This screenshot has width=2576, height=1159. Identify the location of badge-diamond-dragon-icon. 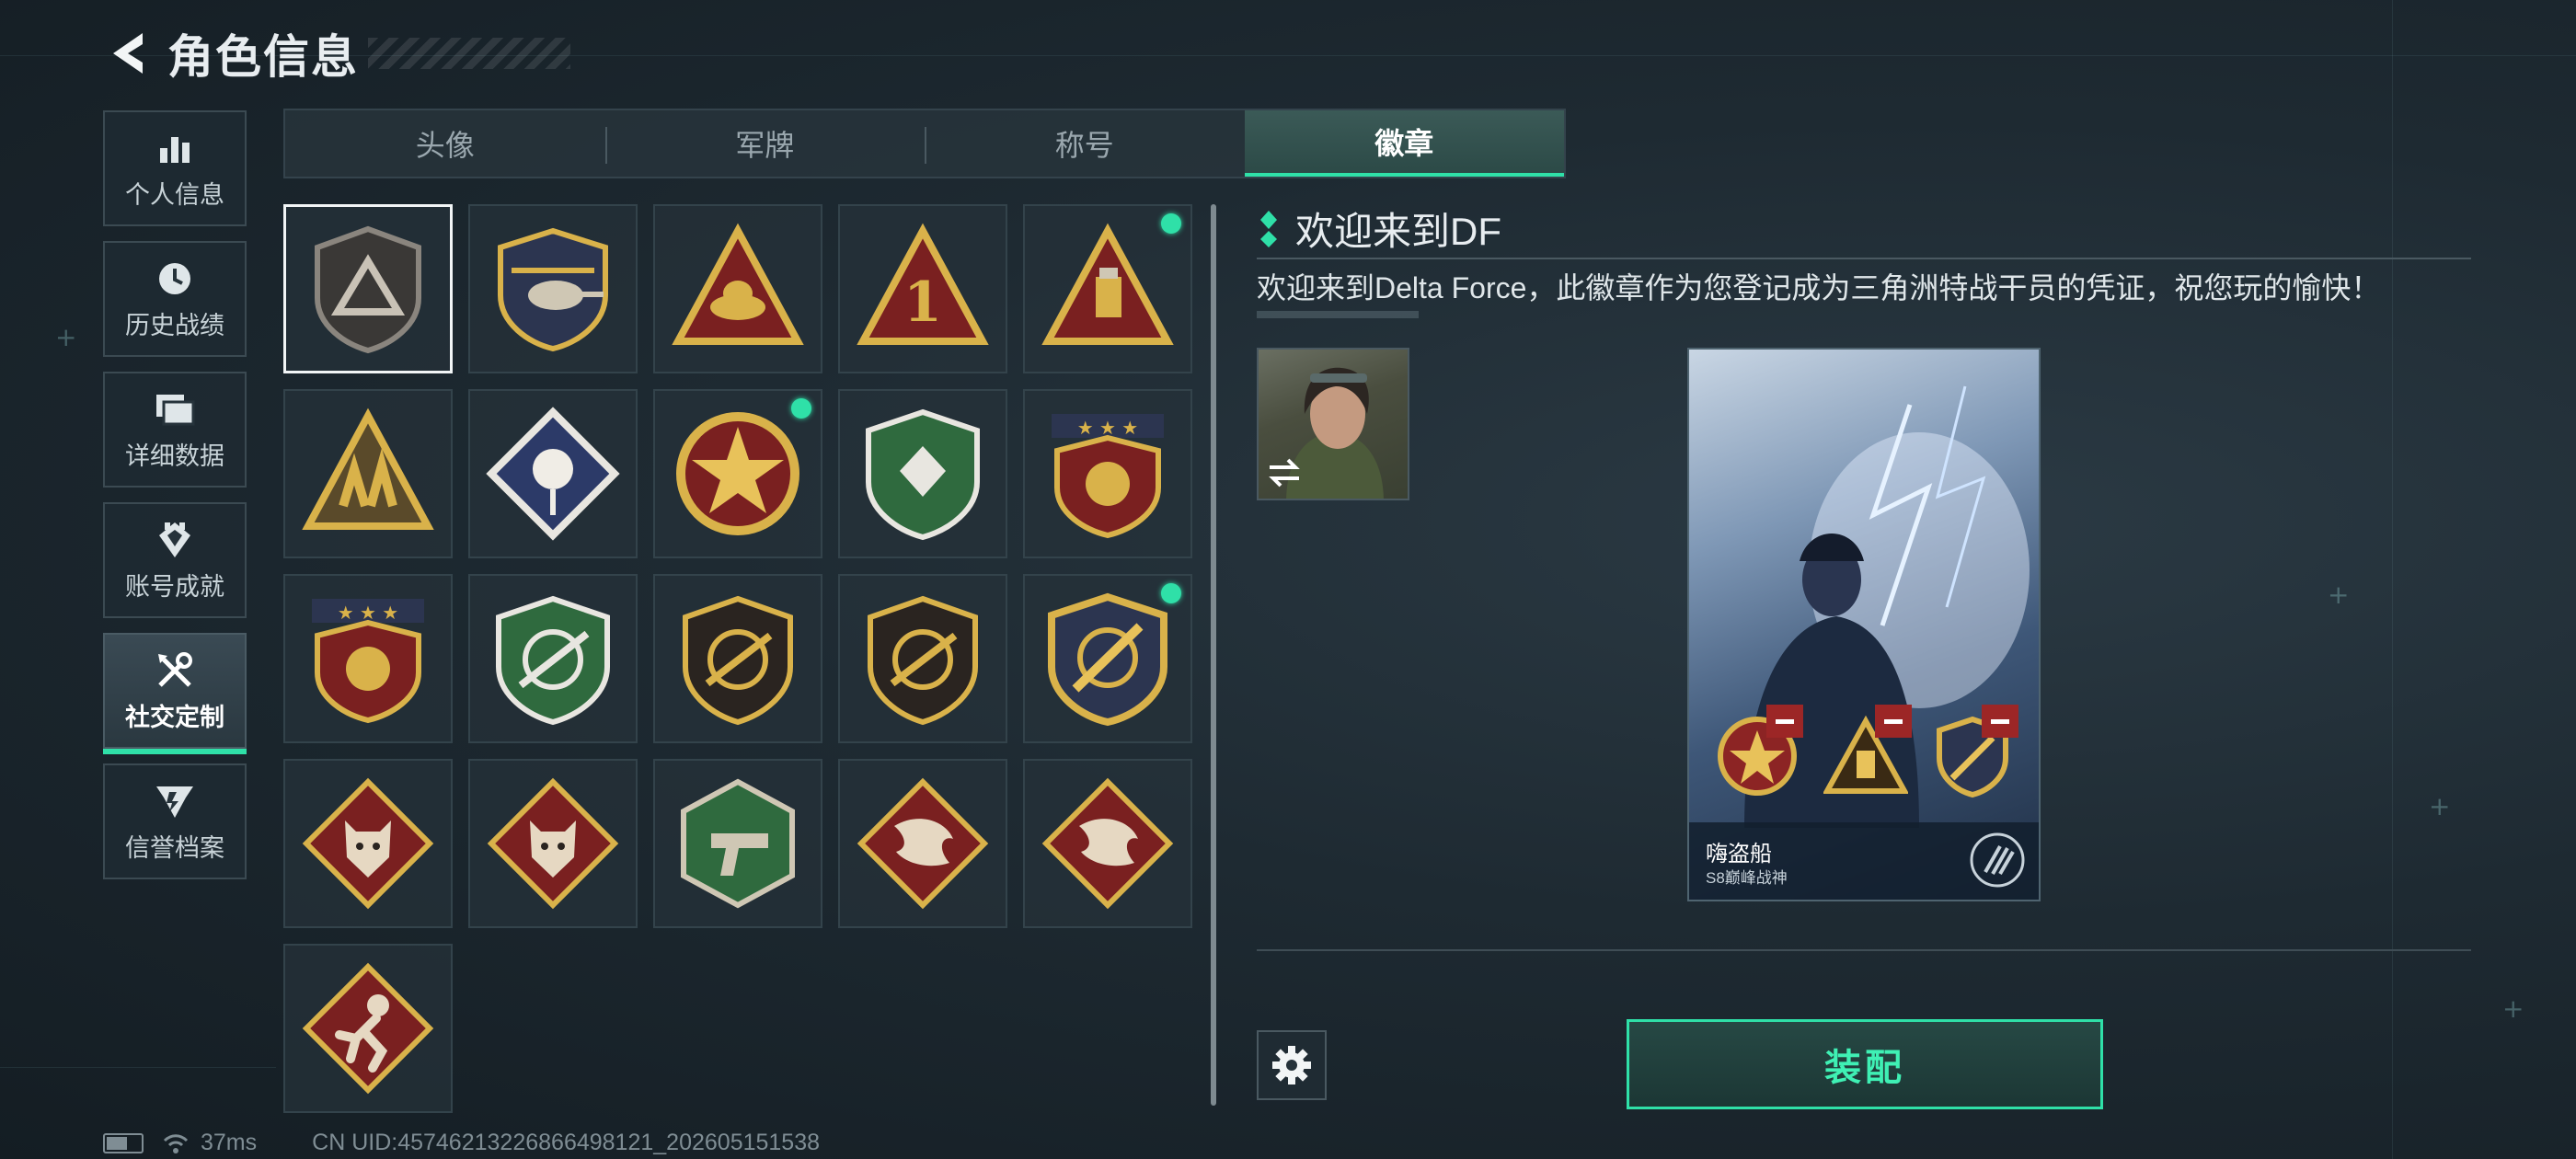
(923, 843).